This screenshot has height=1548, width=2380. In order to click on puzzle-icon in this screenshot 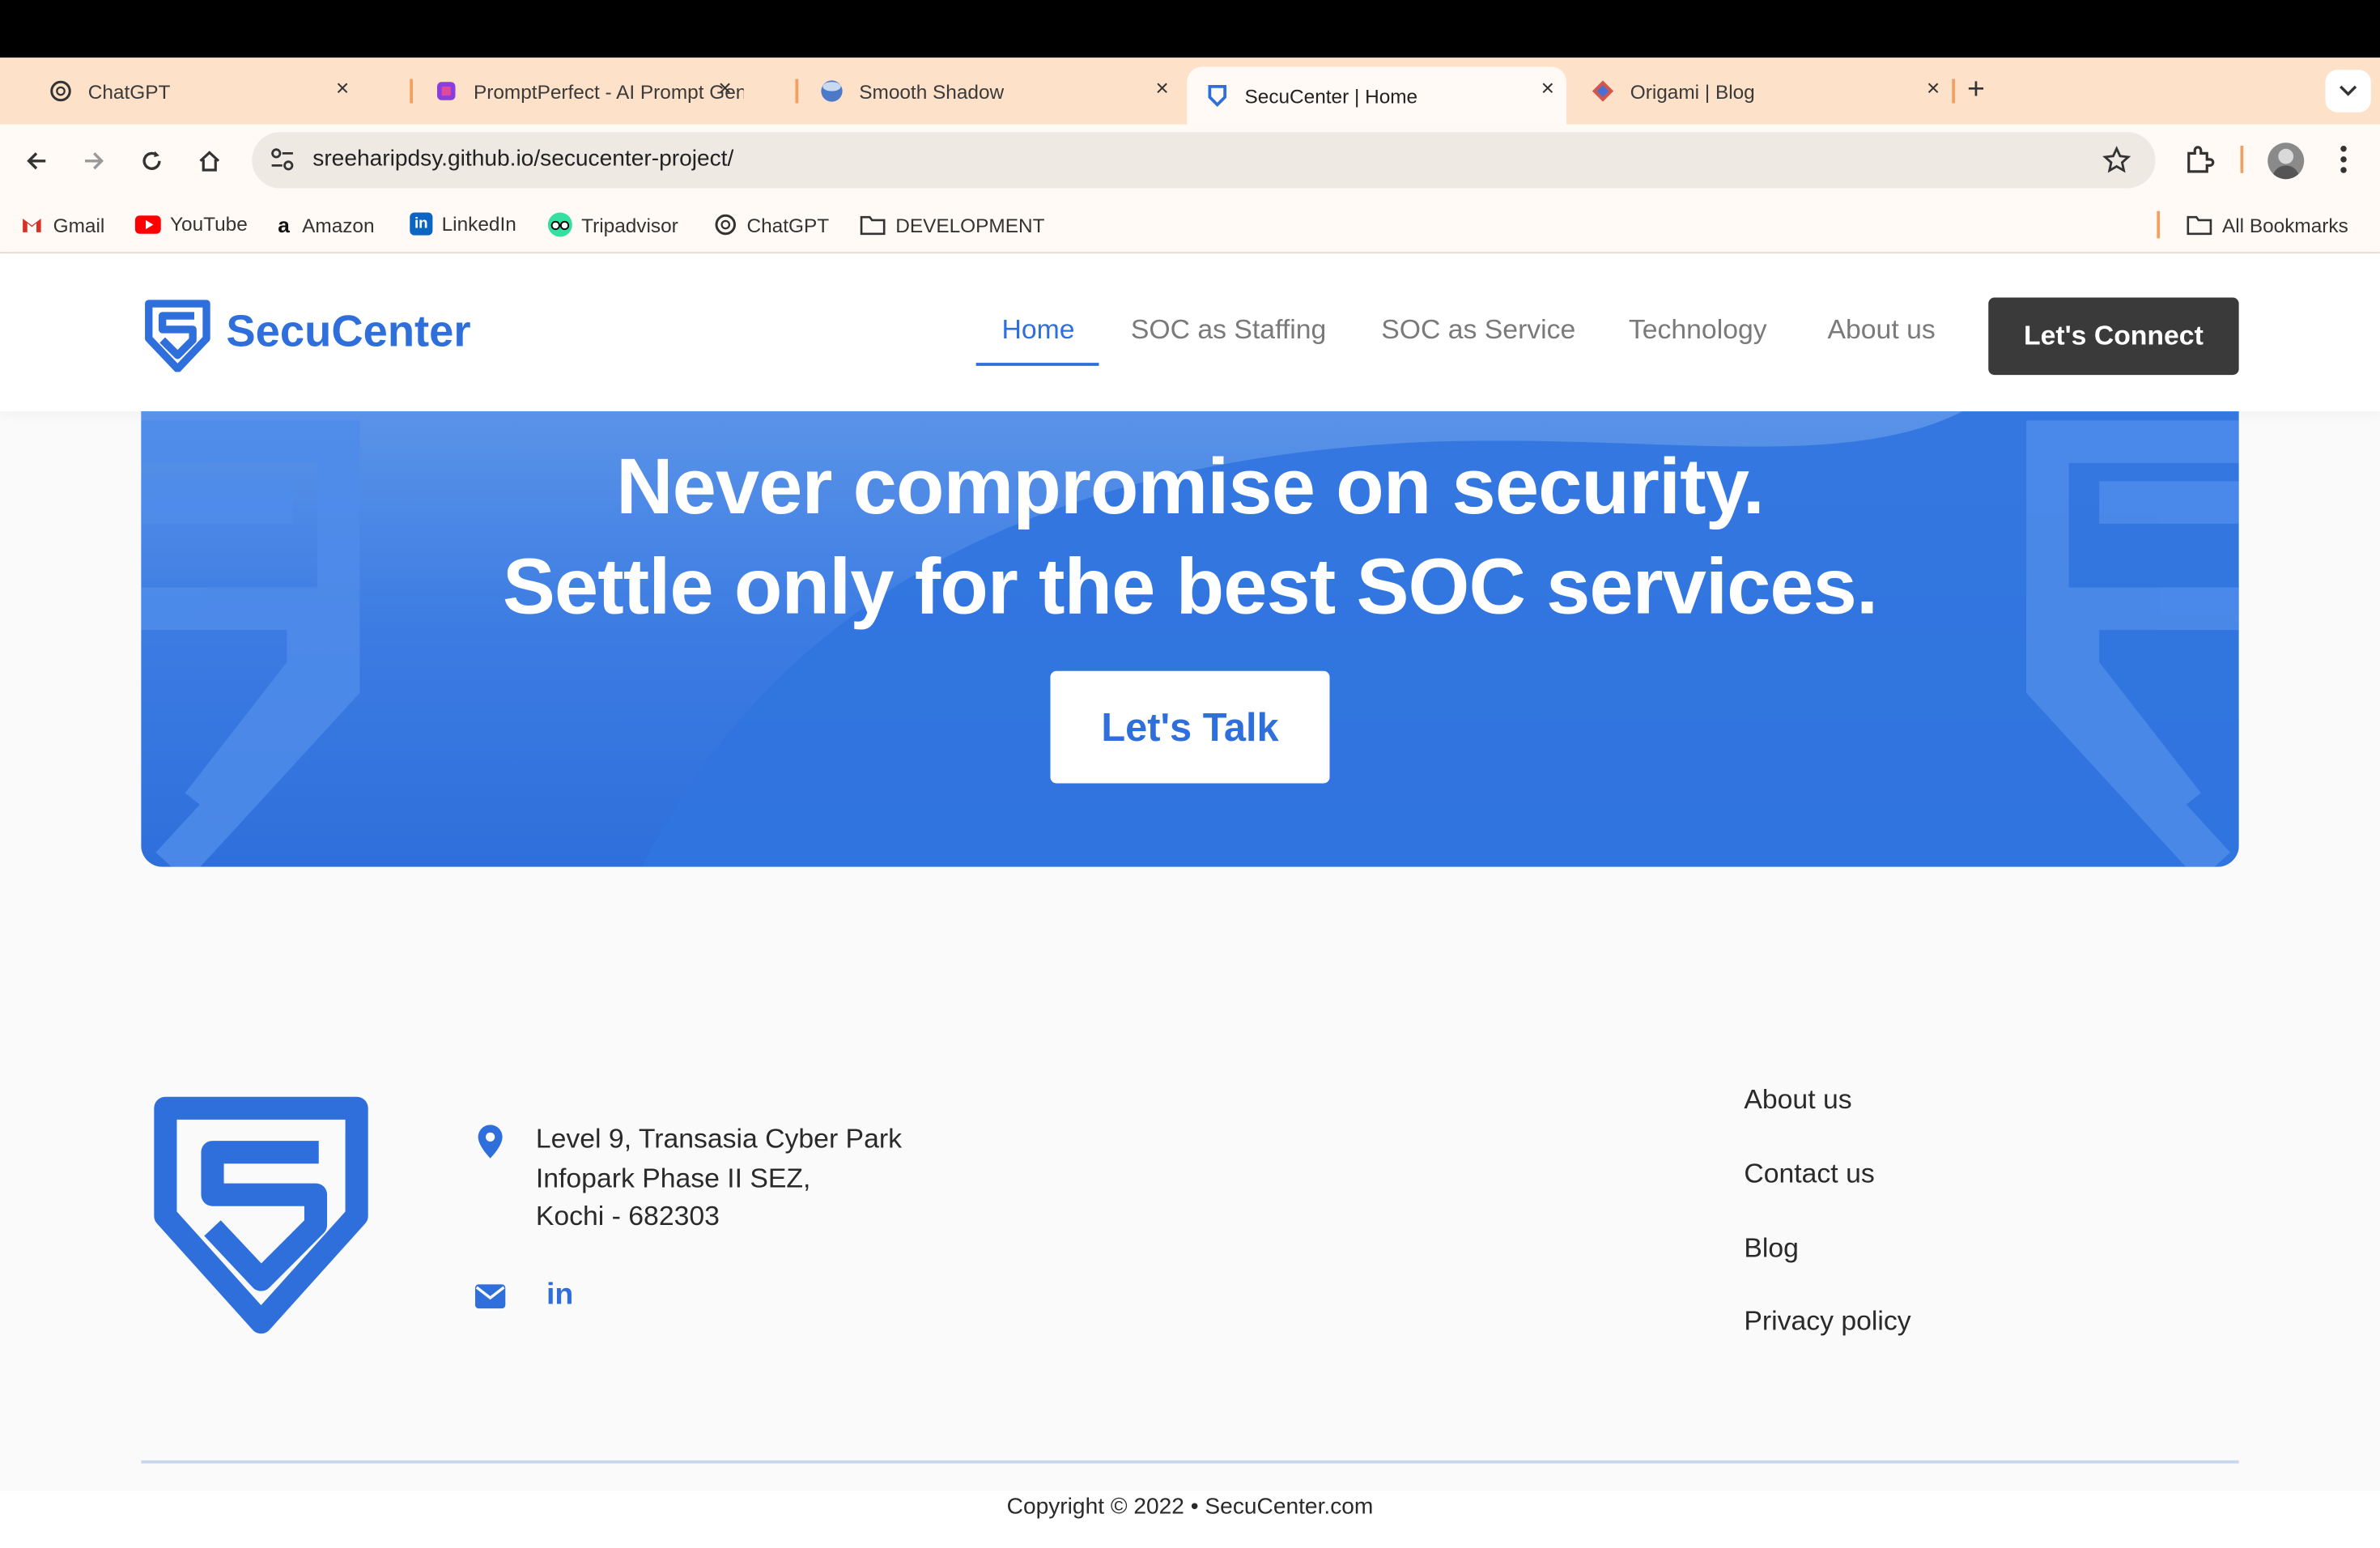, I will do `click(2201, 159)`.